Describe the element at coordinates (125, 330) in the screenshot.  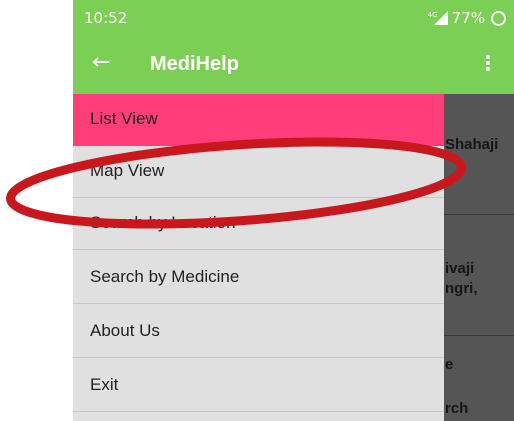
I see `drawer-item-label: About Us` at that location.